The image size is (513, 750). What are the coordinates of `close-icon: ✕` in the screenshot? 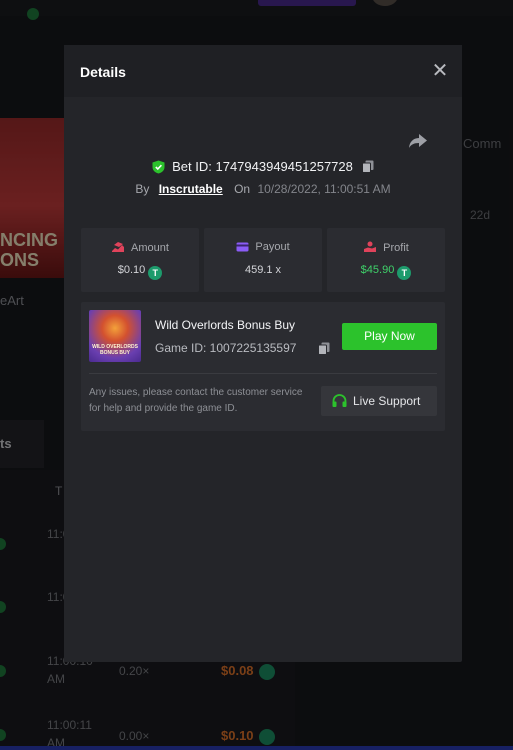 It's located at (440, 71).